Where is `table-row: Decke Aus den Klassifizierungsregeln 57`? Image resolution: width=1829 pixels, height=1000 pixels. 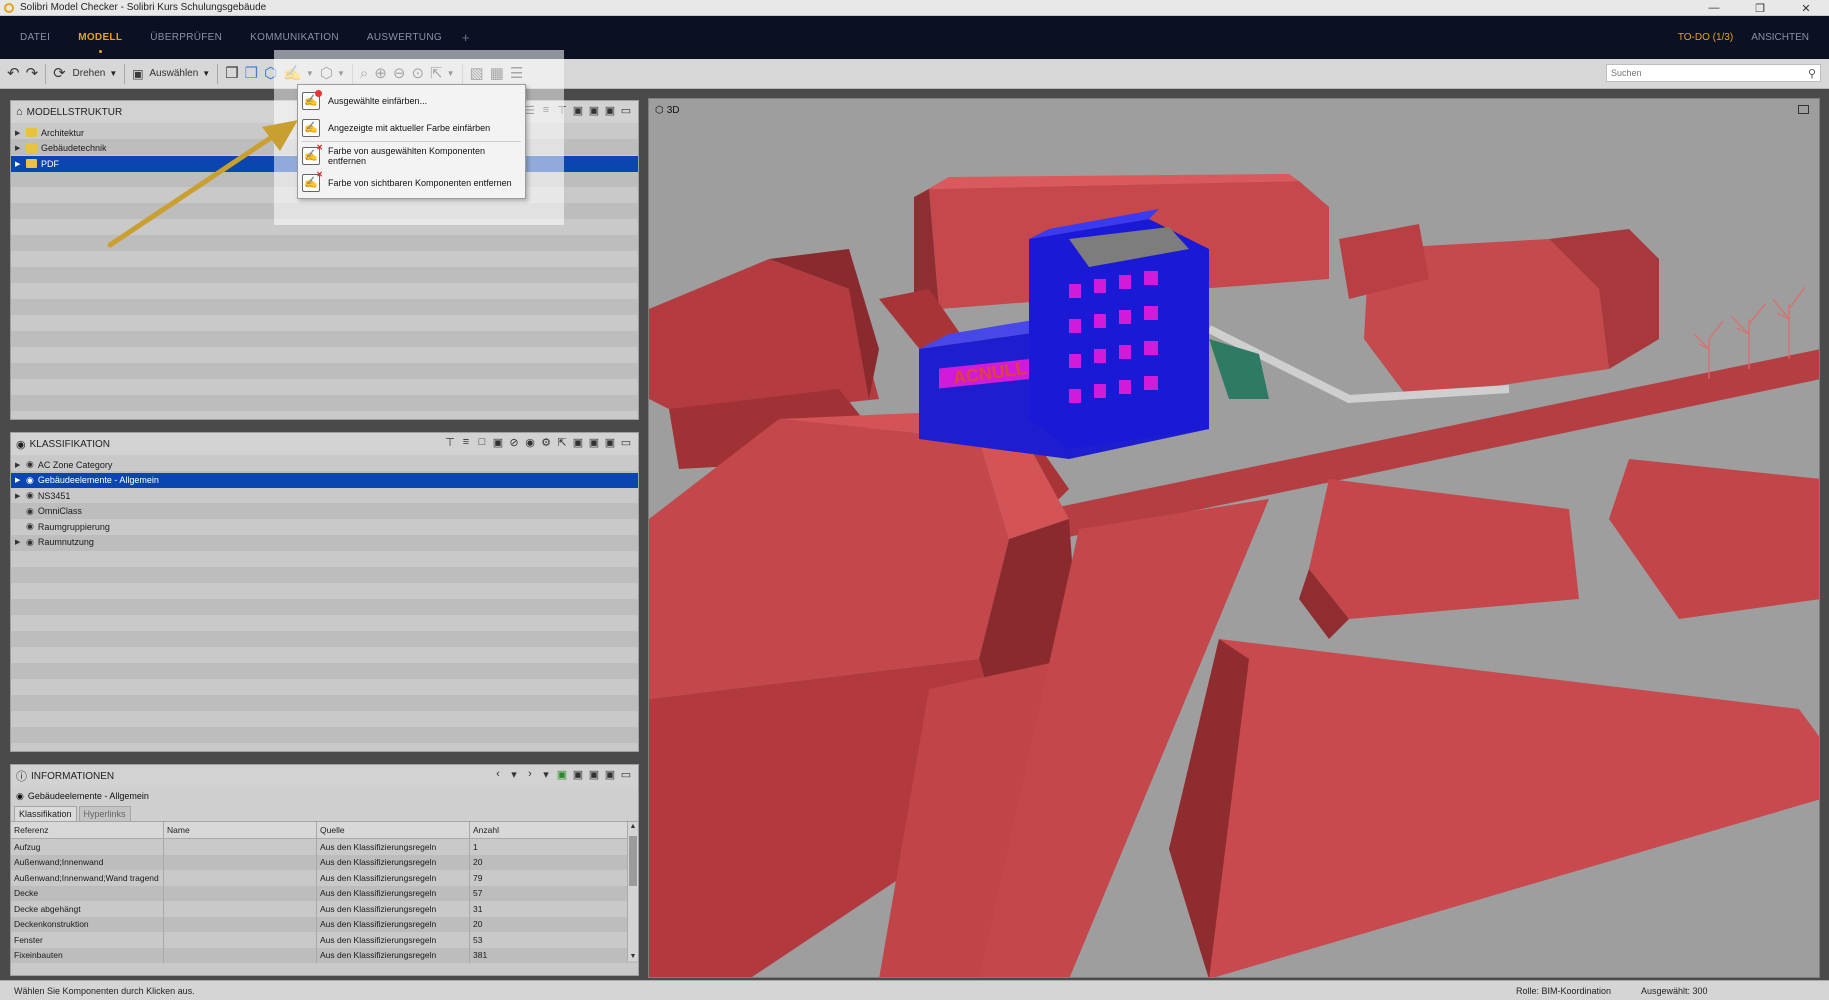 table-row: Decke Aus den Klassifizierungsregeln 57 is located at coordinates (324, 893).